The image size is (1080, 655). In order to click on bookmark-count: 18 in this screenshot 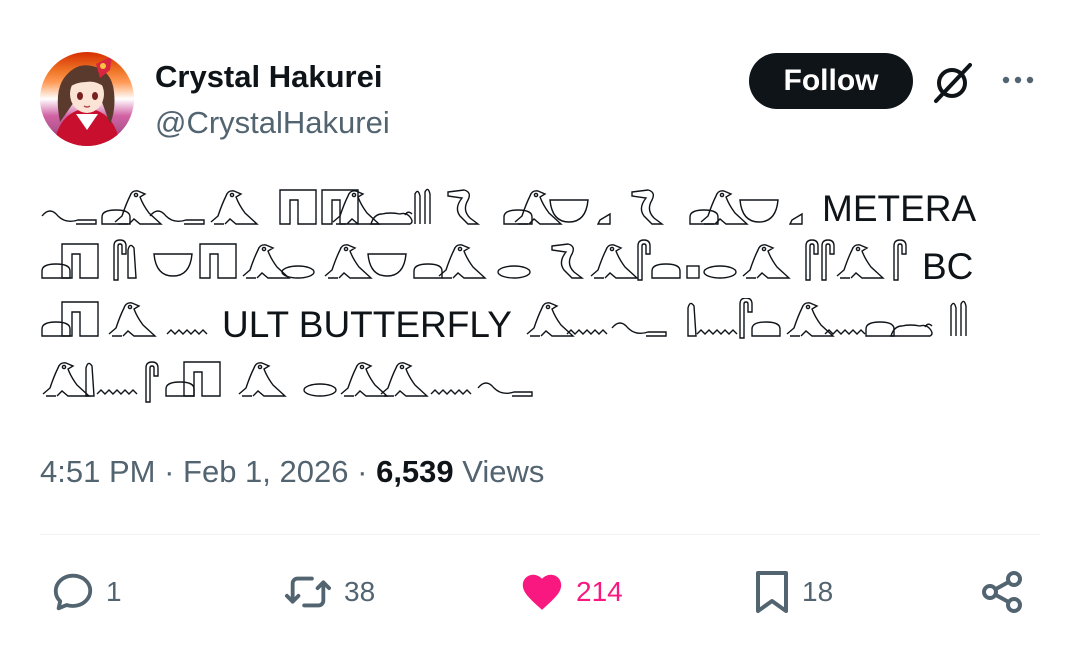, I will do `click(818, 591)`.